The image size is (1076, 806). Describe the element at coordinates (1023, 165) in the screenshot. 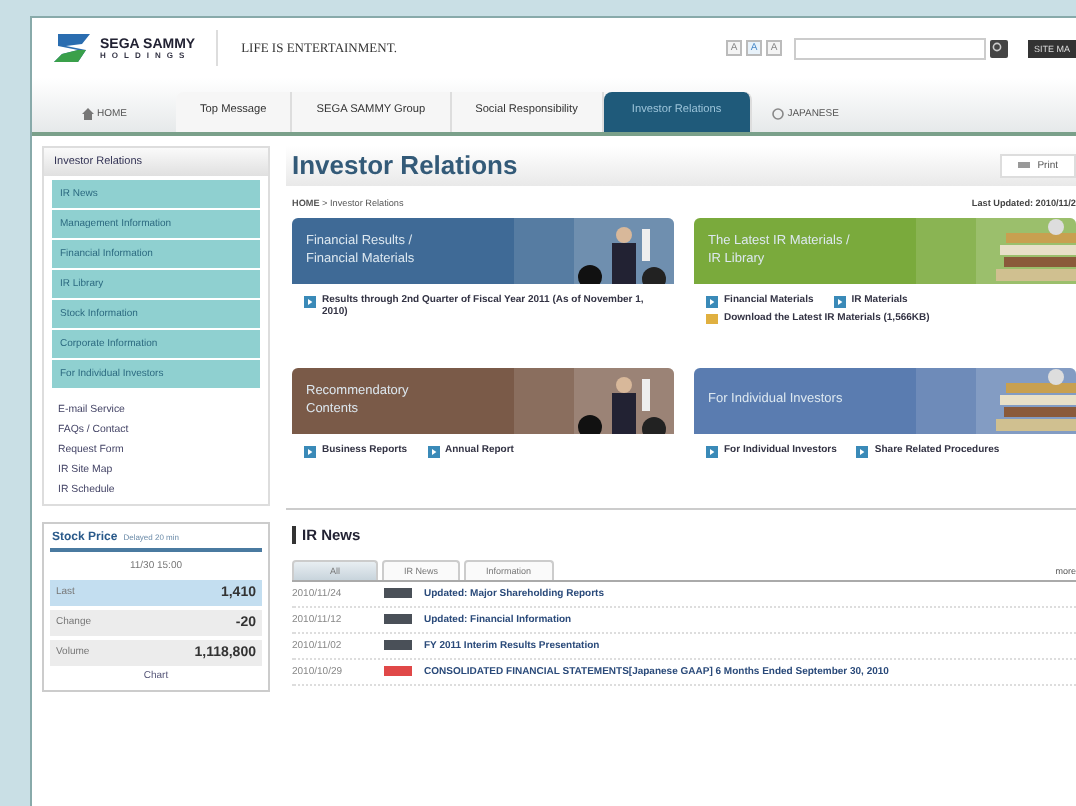

I see `printer-icon` at that location.